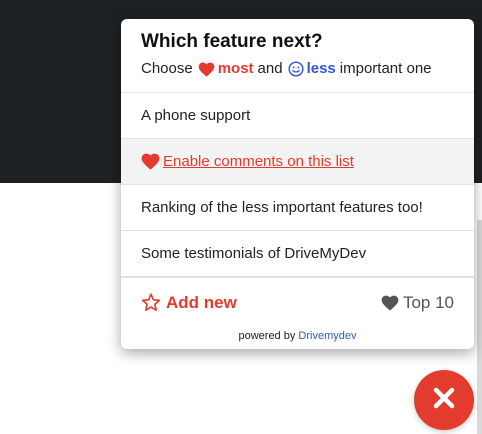 This screenshot has height=434, width=482. I want to click on scrollbar-edge, so click(479, 327).